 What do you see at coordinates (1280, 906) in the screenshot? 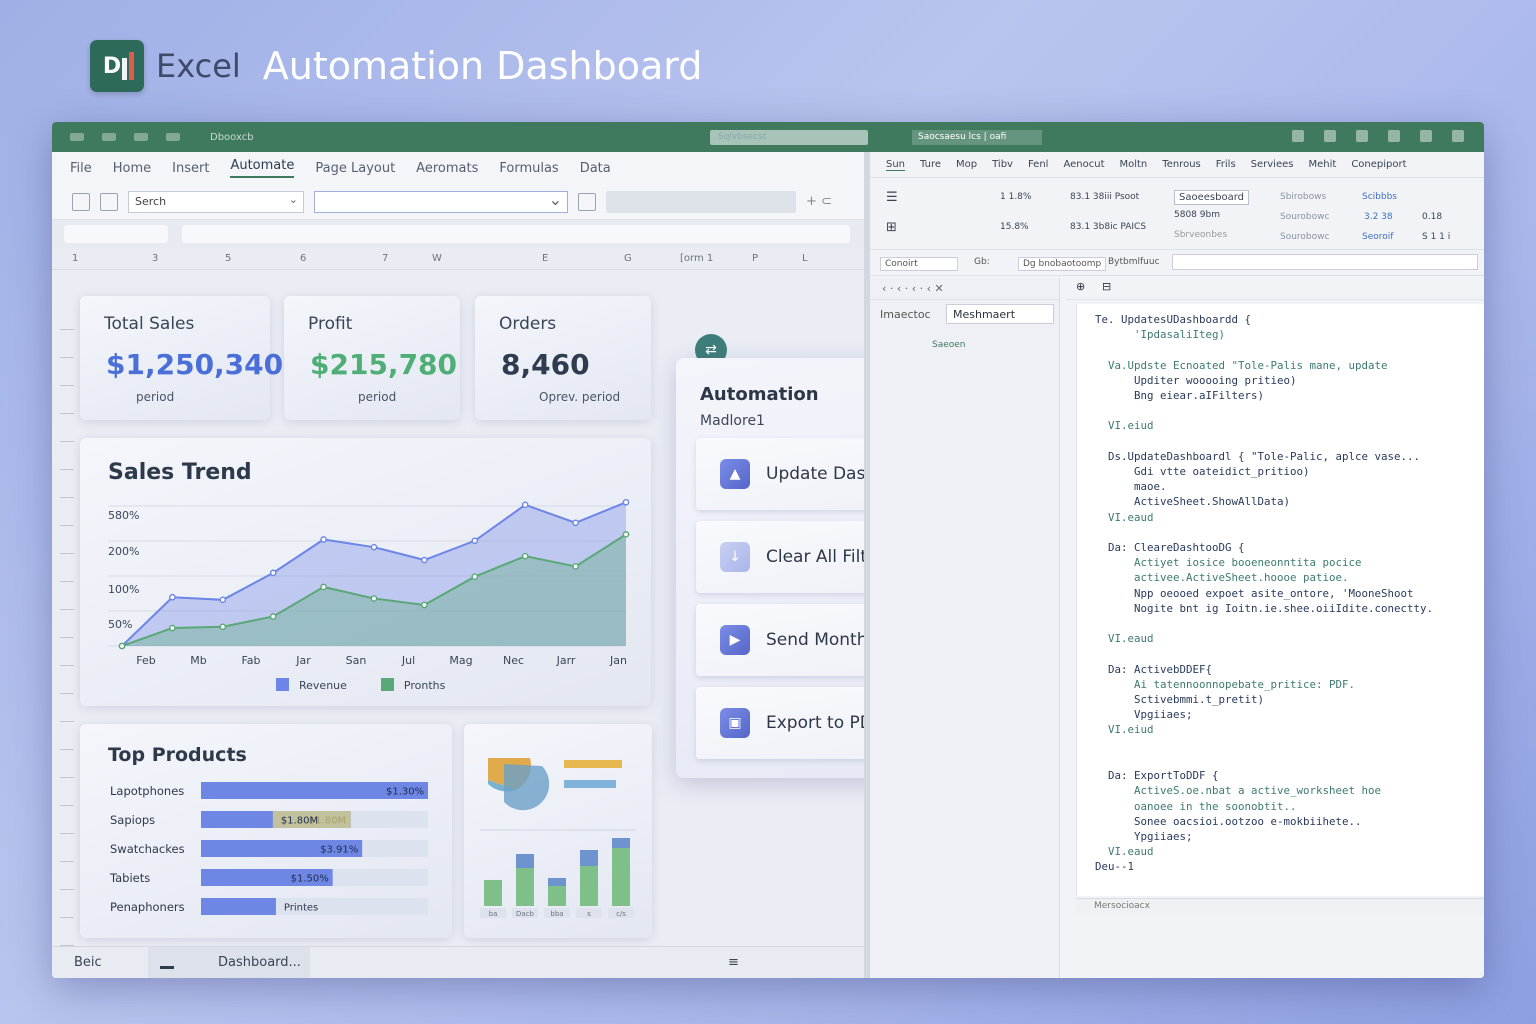
I see `code-scrollbar: Mersocioacx` at bounding box center [1280, 906].